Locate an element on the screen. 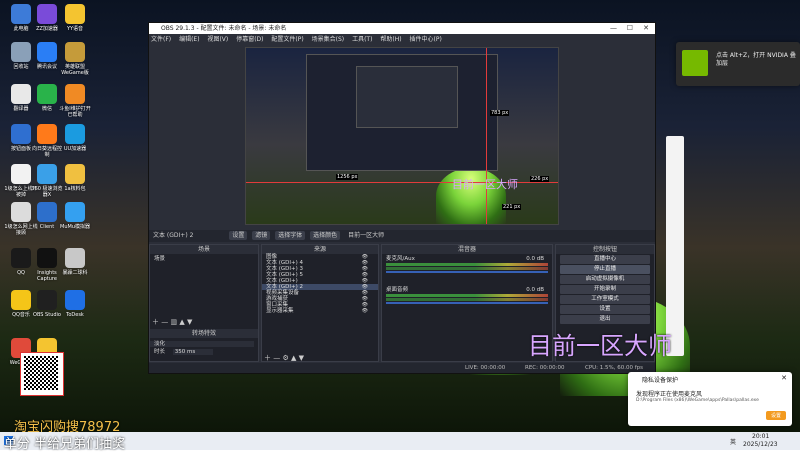  desktop-icon-label: 暴躁二球科 is located at coordinates (75, 273).